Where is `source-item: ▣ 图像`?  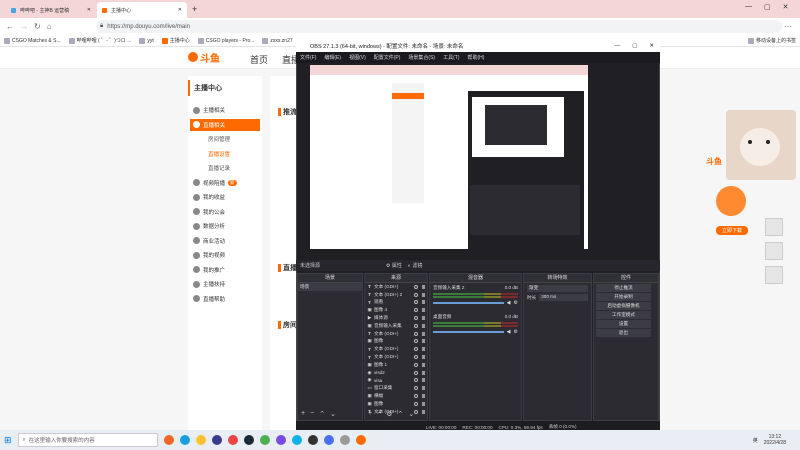 source-item: ▣ 图像 is located at coordinates (396, 342).